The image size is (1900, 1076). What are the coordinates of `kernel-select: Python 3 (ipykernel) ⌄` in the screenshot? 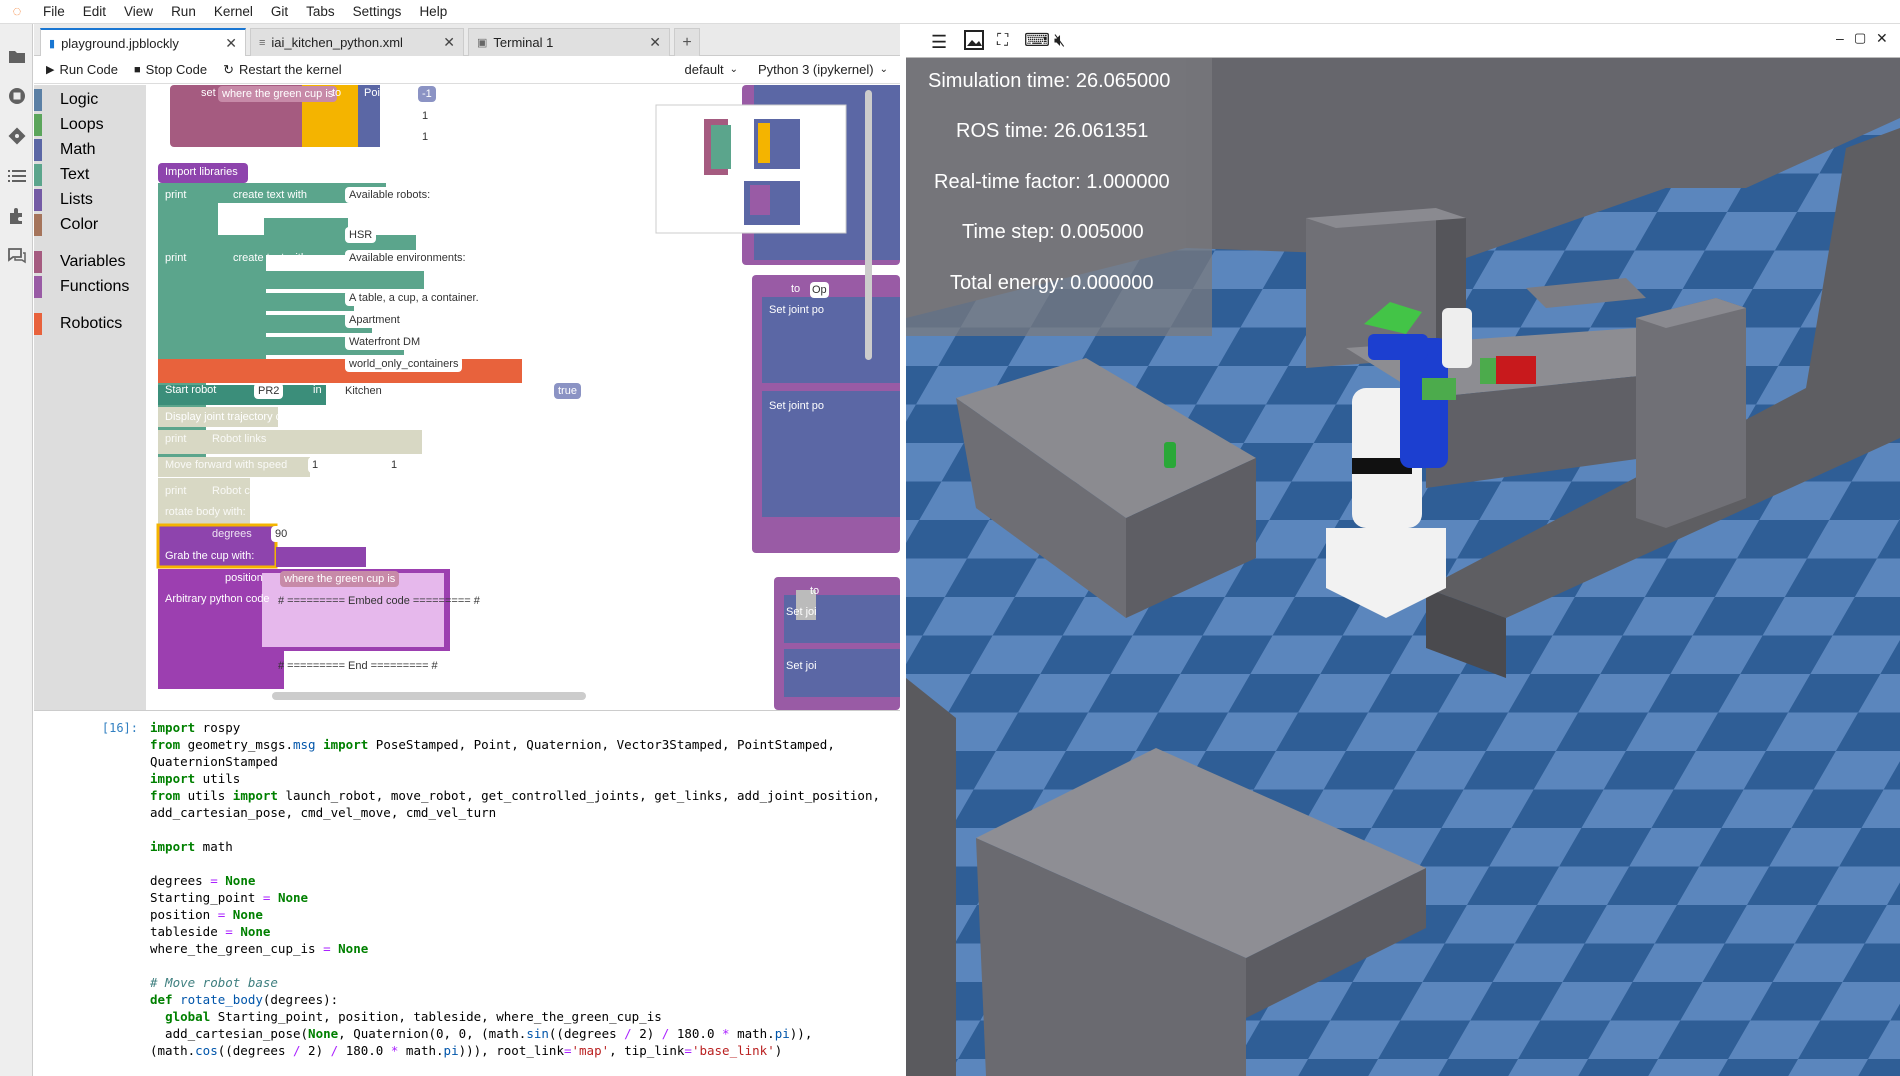 It's located at (823, 69).